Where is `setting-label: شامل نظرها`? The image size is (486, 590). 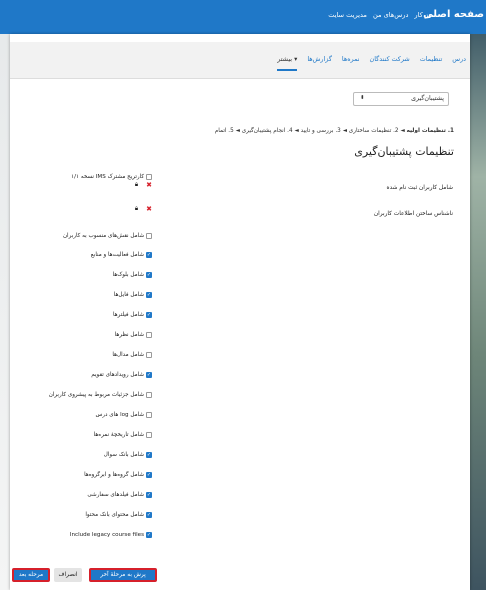
setting-label: شامل نظرها is located at coordinates (129, 335).